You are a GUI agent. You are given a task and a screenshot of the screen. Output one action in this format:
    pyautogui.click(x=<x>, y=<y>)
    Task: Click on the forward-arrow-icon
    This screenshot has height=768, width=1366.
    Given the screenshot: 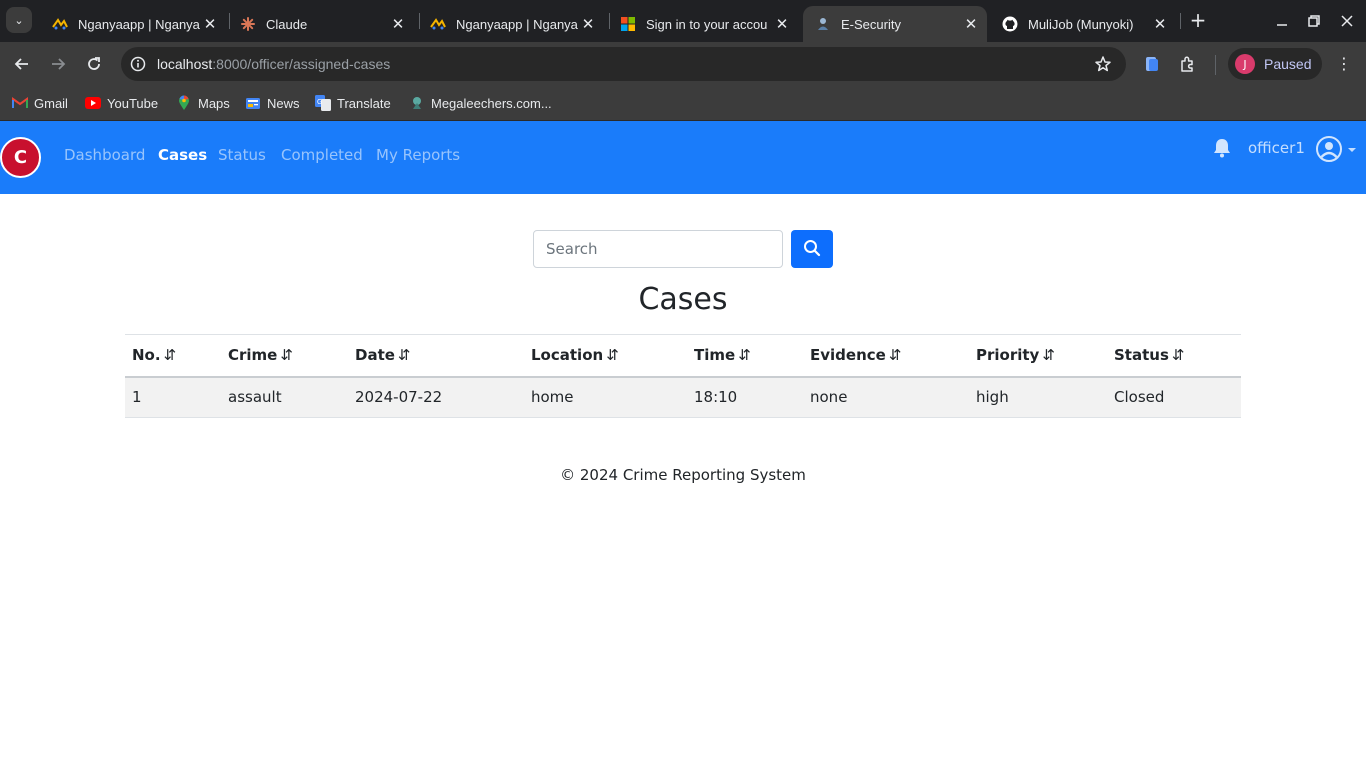 What is the action you would take?
    pyautogui.click(x=58, y=64)
    